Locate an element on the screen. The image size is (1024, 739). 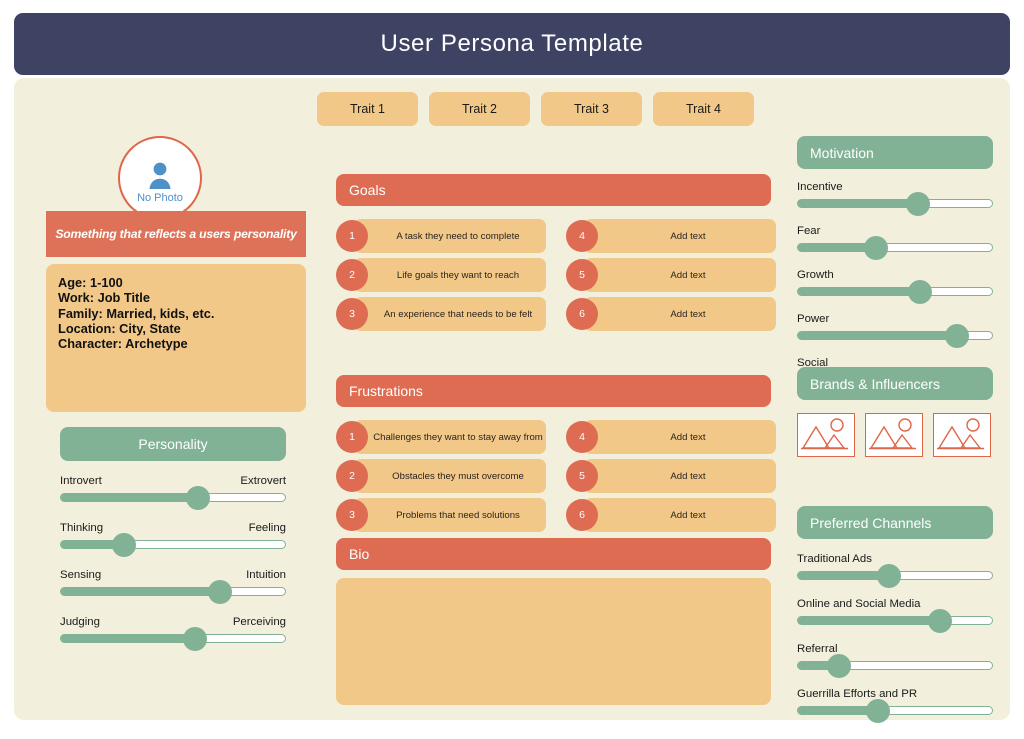
list-item-number: 3 is located at coordinates (352, 515).